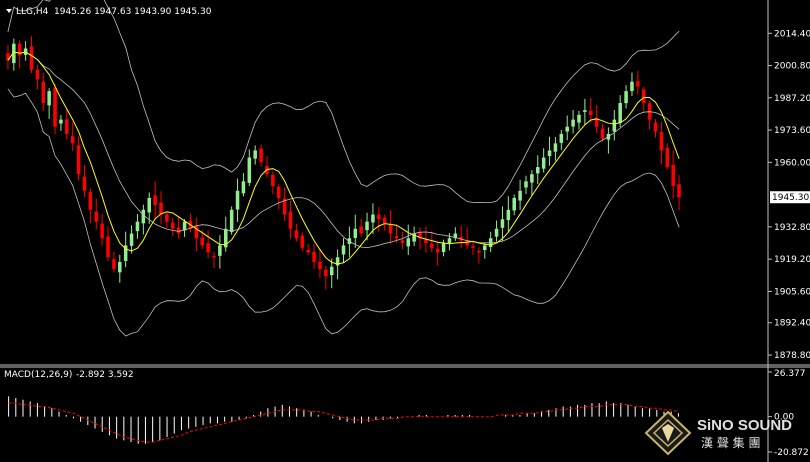  What do you see at coordinates (792, 228) in the screenshot?
I see `price-tick-label: 1932.80` at bounding box center [792, 228].